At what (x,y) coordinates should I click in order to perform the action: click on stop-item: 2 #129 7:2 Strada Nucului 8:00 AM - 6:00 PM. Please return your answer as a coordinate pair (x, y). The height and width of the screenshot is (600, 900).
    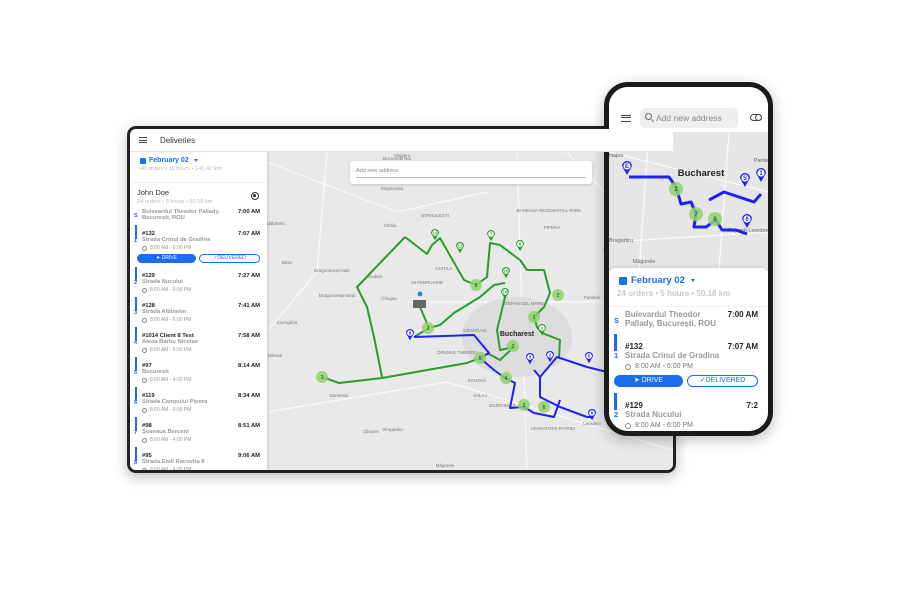
    Looking at the image, I should click on (688, 411).